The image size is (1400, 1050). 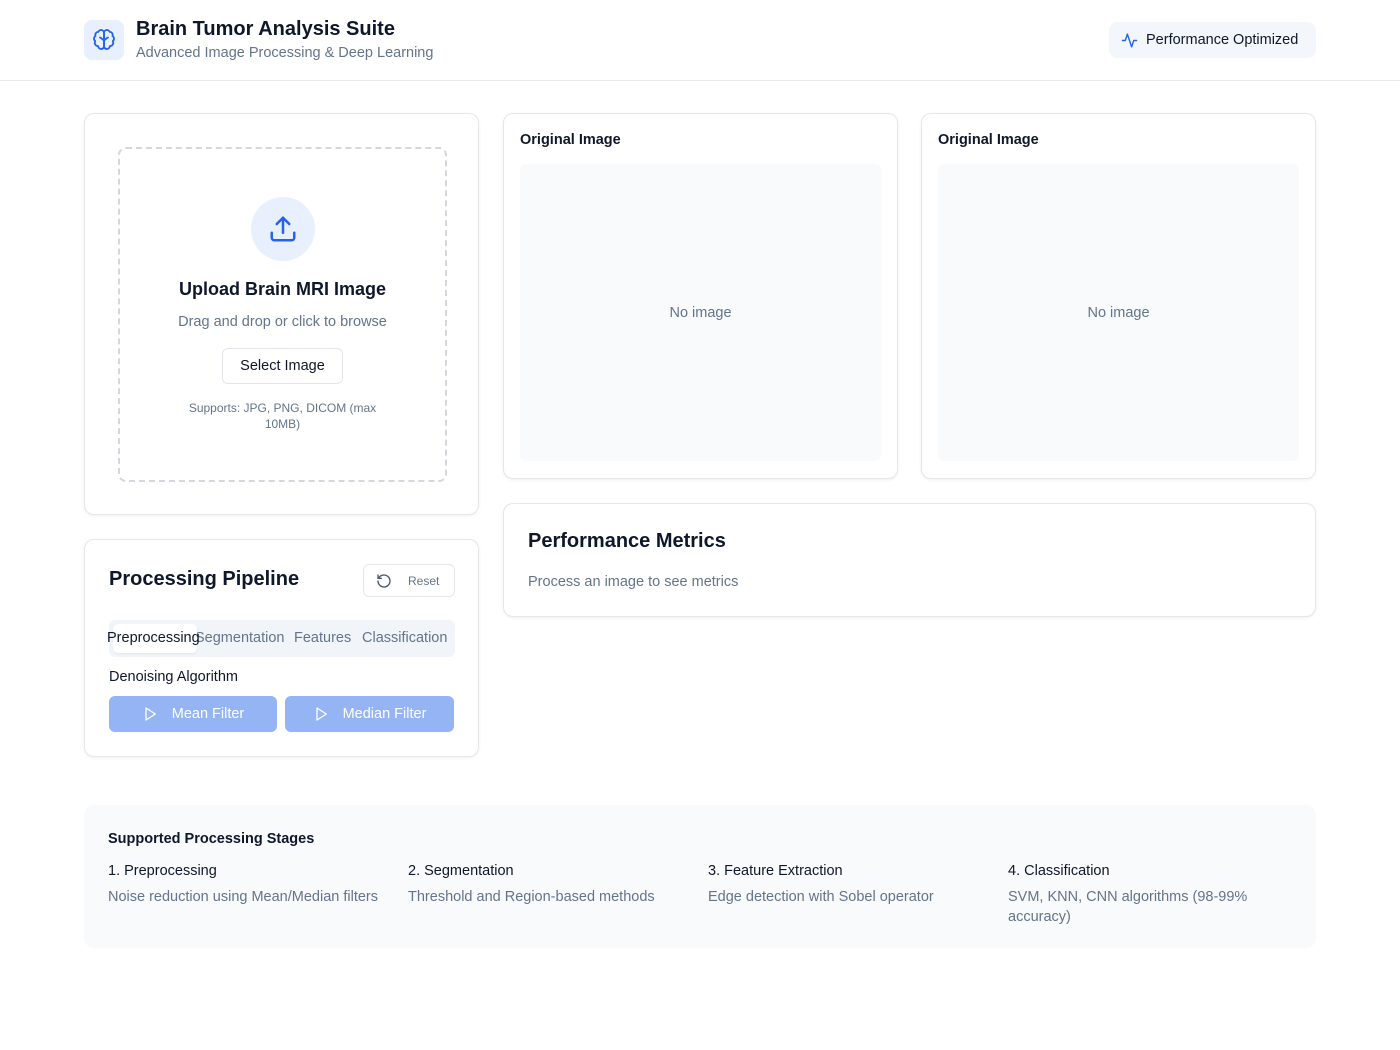 I want to click on tab-preprocessing-label: Preprocessing, so click(x=153, y=638).